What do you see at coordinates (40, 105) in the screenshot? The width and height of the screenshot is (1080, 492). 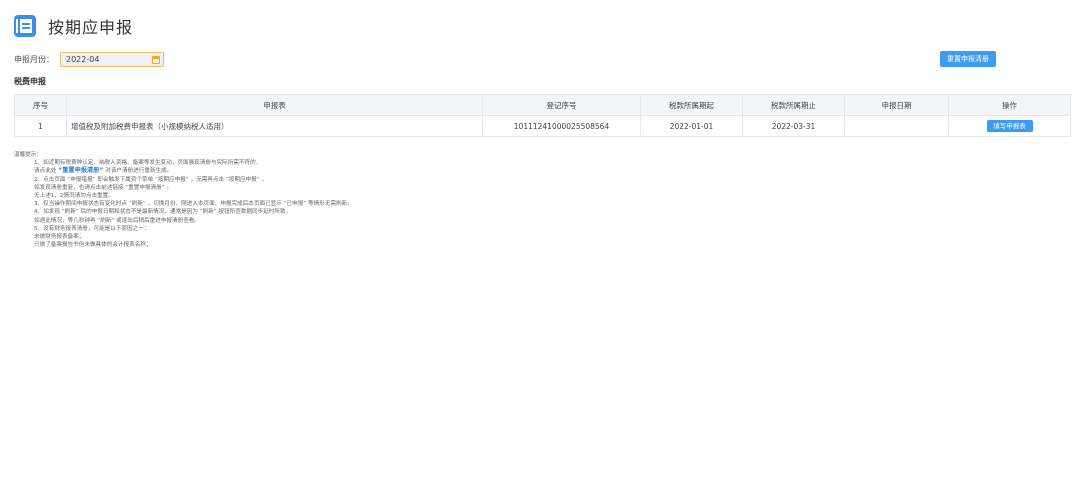 I see `header-index: 序号` at bounding box center [40, 105].